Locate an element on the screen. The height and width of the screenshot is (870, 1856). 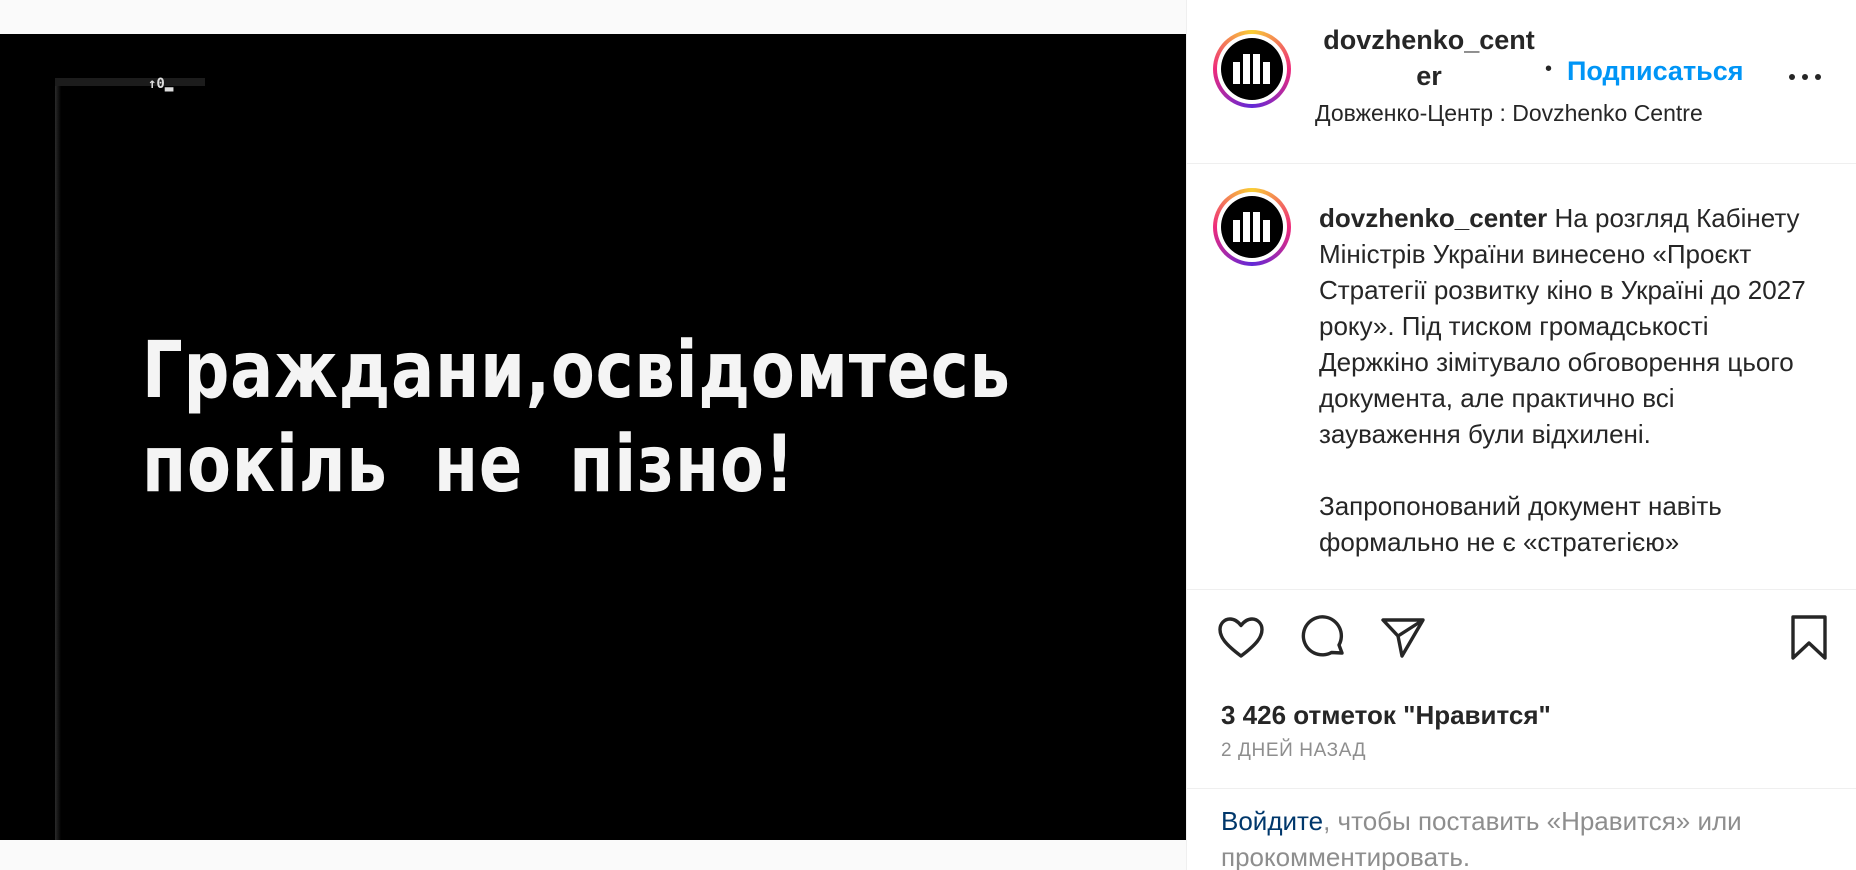
follow-button: Подписаться is located at coordinates (1655, 71).